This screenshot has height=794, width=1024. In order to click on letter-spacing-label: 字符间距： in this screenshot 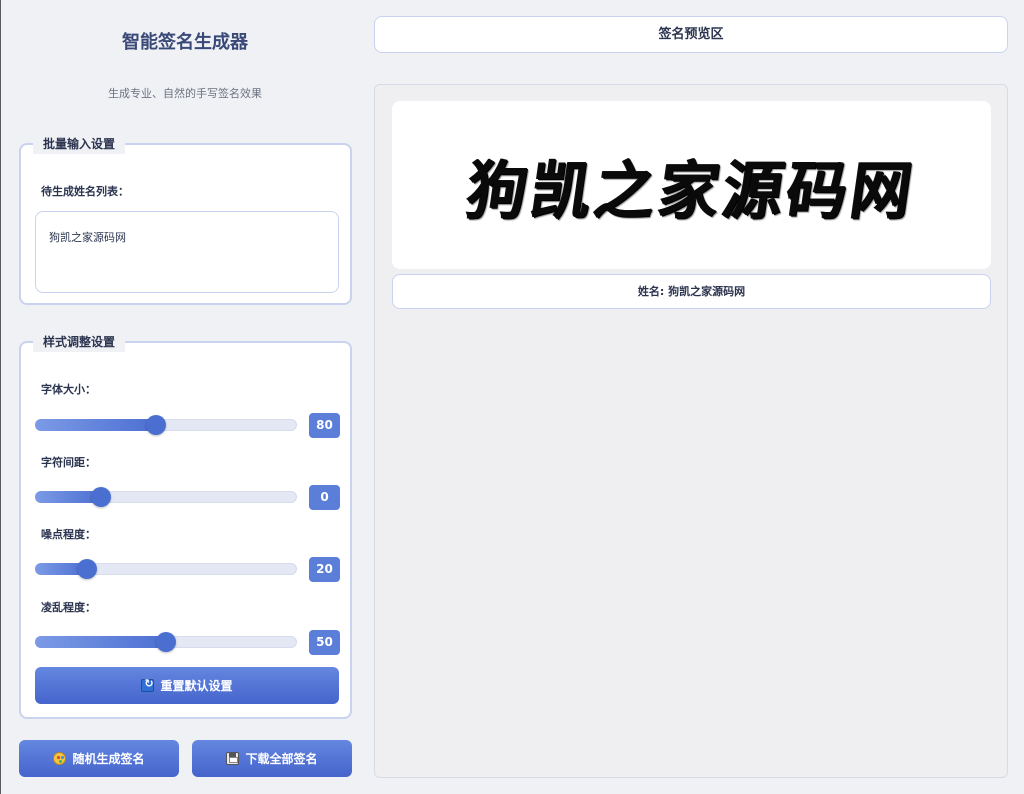, I will do `click(68, 462)`.